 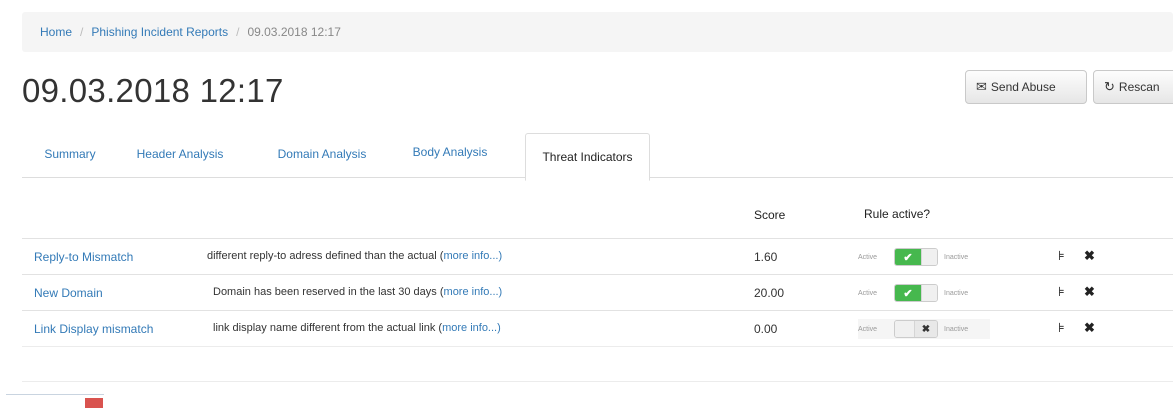 I want to click on page-title: 09.03.2018 12:17, so click(x=153, y=90).